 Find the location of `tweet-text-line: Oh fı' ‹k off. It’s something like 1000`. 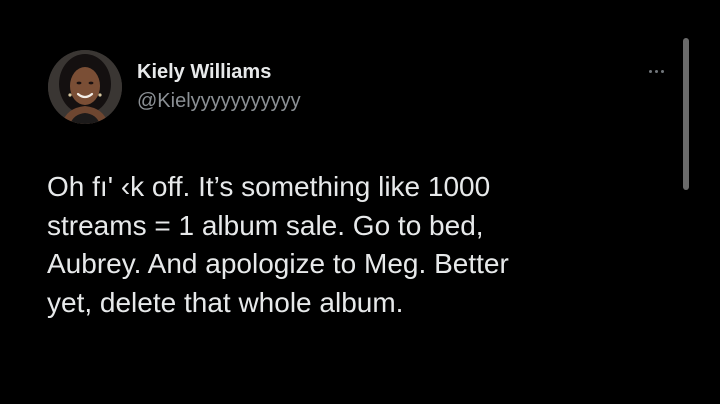

tweet-text-line: Oh fı' ‹k off. It’s something like 1000 is located at coordinates (269, 186).